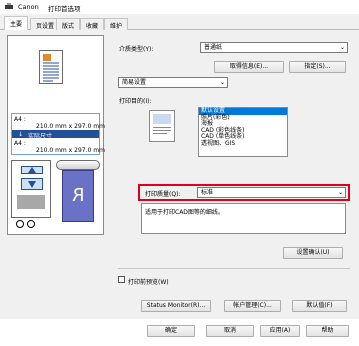  I want to click on list-item-perspective: 透视图、GIS, so click(243, 144).